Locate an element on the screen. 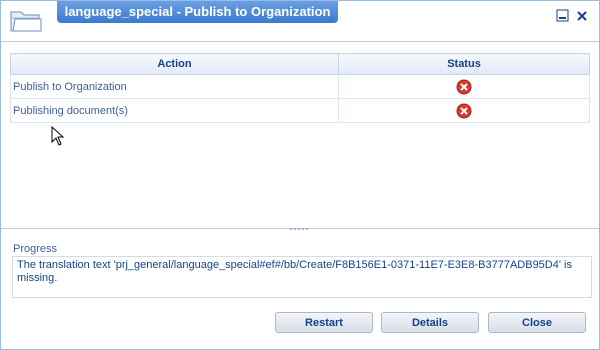  details-button: Details is located at coordinates (430, 322).